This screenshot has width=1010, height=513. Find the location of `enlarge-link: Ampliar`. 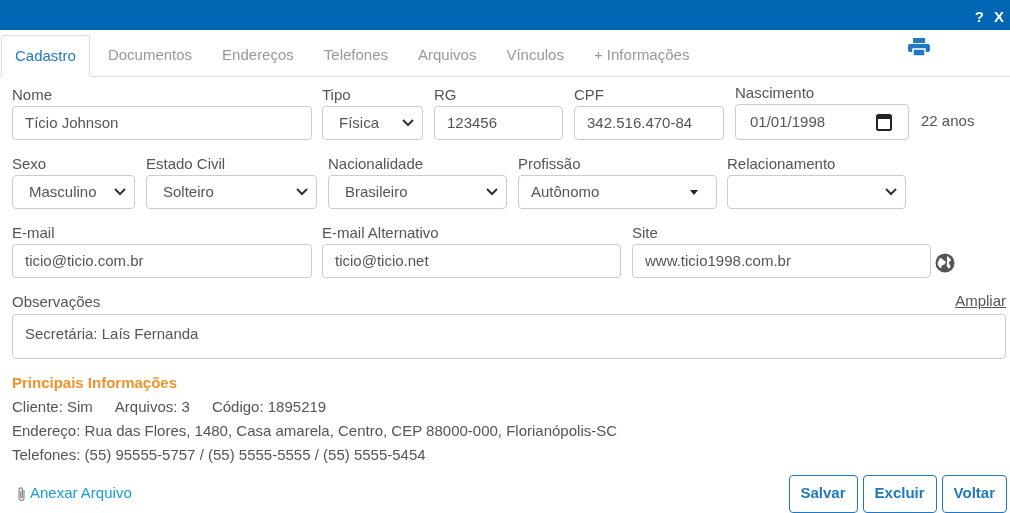

enlarge-link: Ampliar is located at coordinates (980, 301).